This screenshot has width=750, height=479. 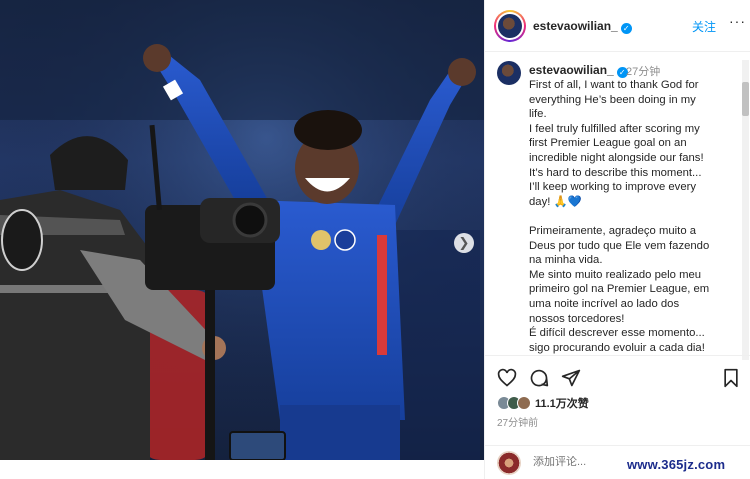 What do you see at coordinates (615, 274) in the screenshot?
I see `caption-line: Me sinto muito realizado pelo meu` at bounding box center [615, 274].